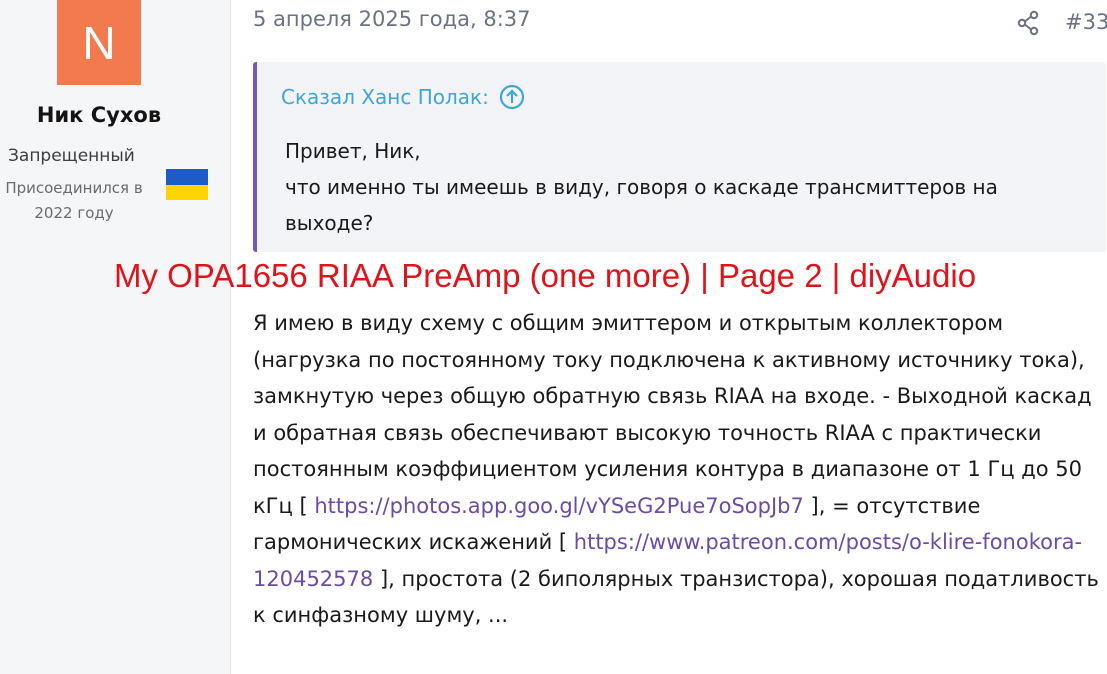  I want to click on quote-line-1: Привет, Ник,, so click(353, 151).